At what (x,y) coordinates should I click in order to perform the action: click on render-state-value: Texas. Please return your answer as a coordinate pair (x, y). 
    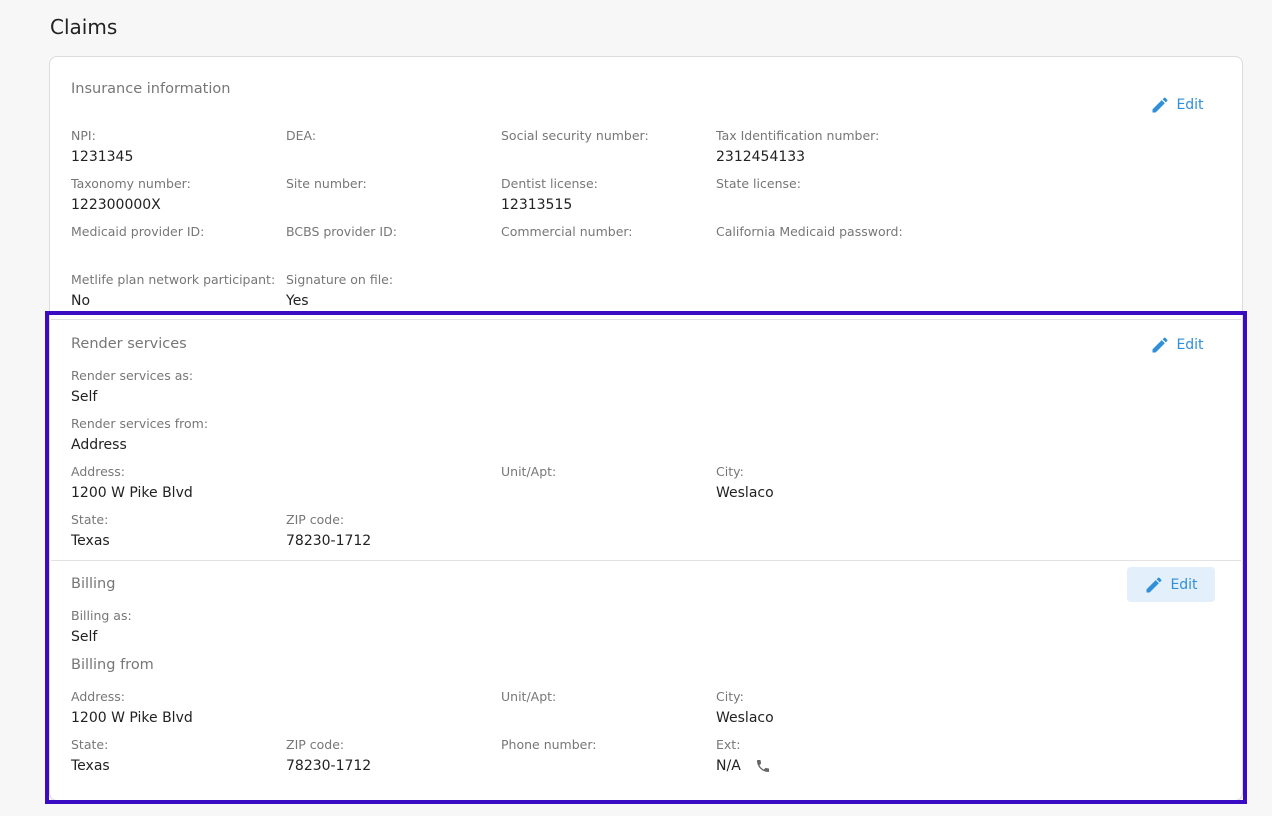
    Looking at the image, I should click on (90, 541).